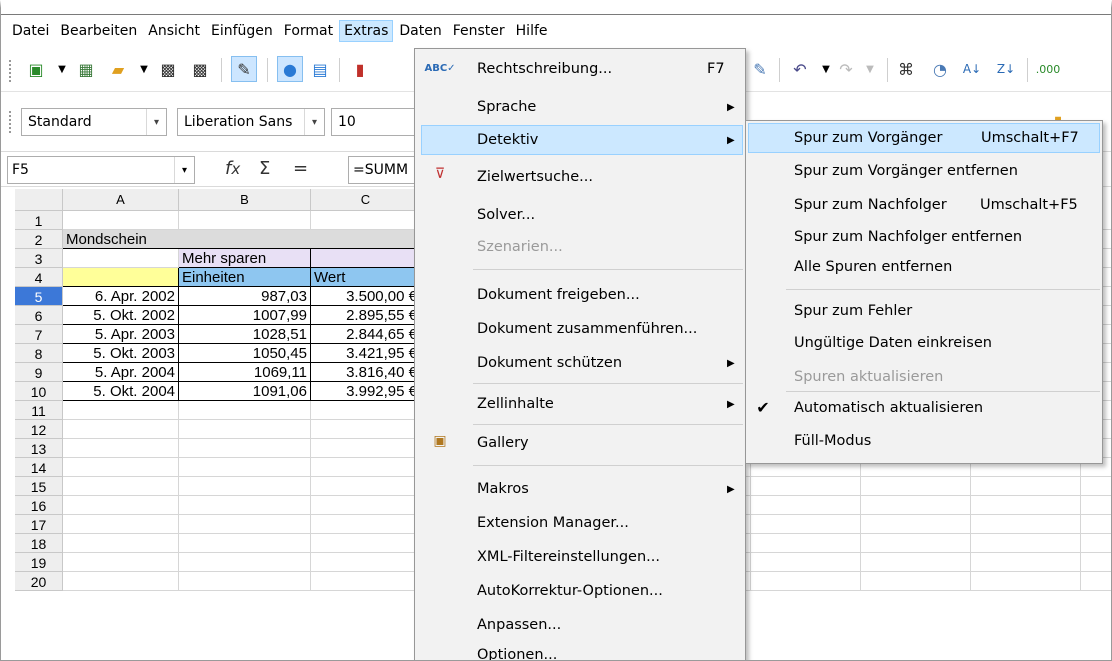 This screenshot has height=661, width=1112. I want to click on row-header-11: 11, so click(39, 410).